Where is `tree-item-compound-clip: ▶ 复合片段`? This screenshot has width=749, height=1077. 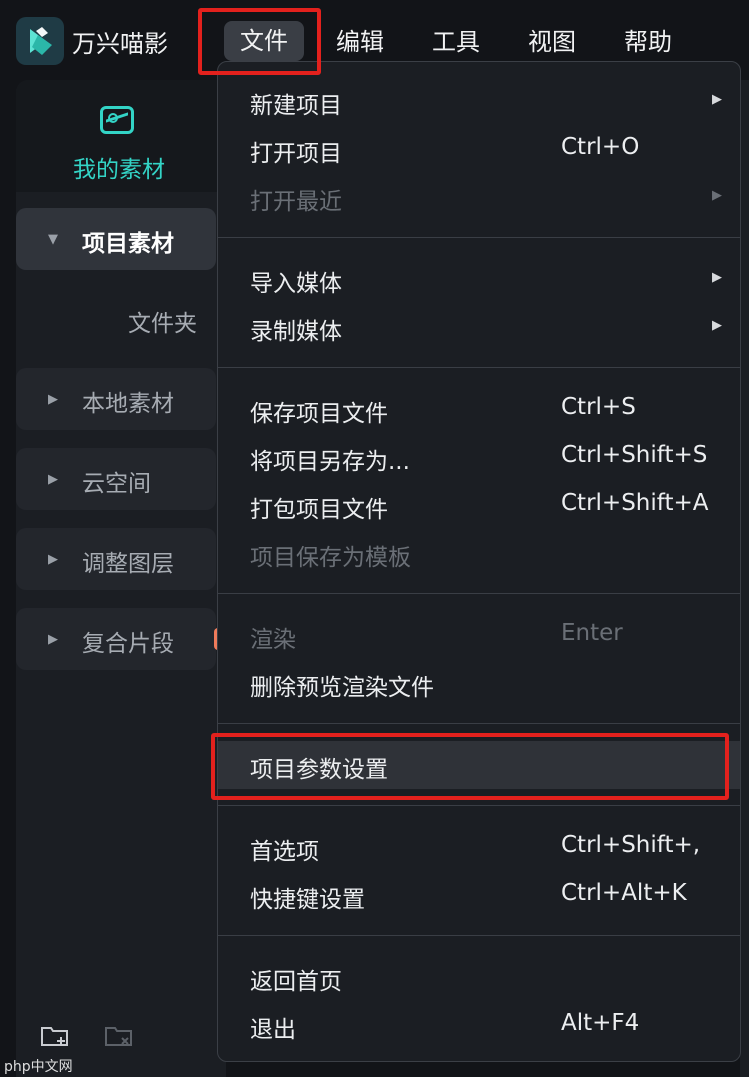
tree-item-compound-clip: ▶ 复合片段 is located at coordinates (116, 639).